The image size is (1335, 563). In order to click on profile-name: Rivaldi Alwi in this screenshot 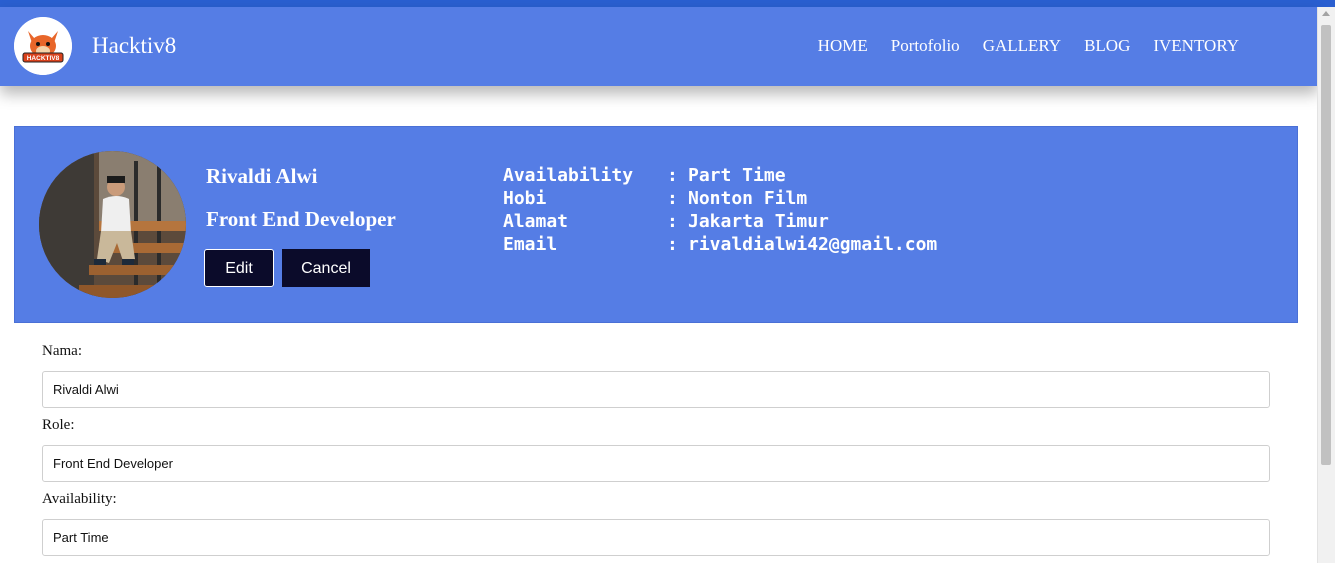, I will do `click(262, 176)`.